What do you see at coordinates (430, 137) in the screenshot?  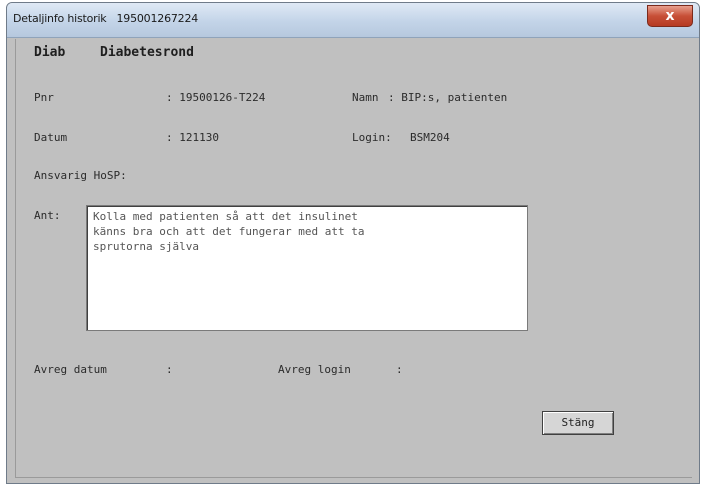 I see `login-value: BSM204` at bounding box center [430, 137].